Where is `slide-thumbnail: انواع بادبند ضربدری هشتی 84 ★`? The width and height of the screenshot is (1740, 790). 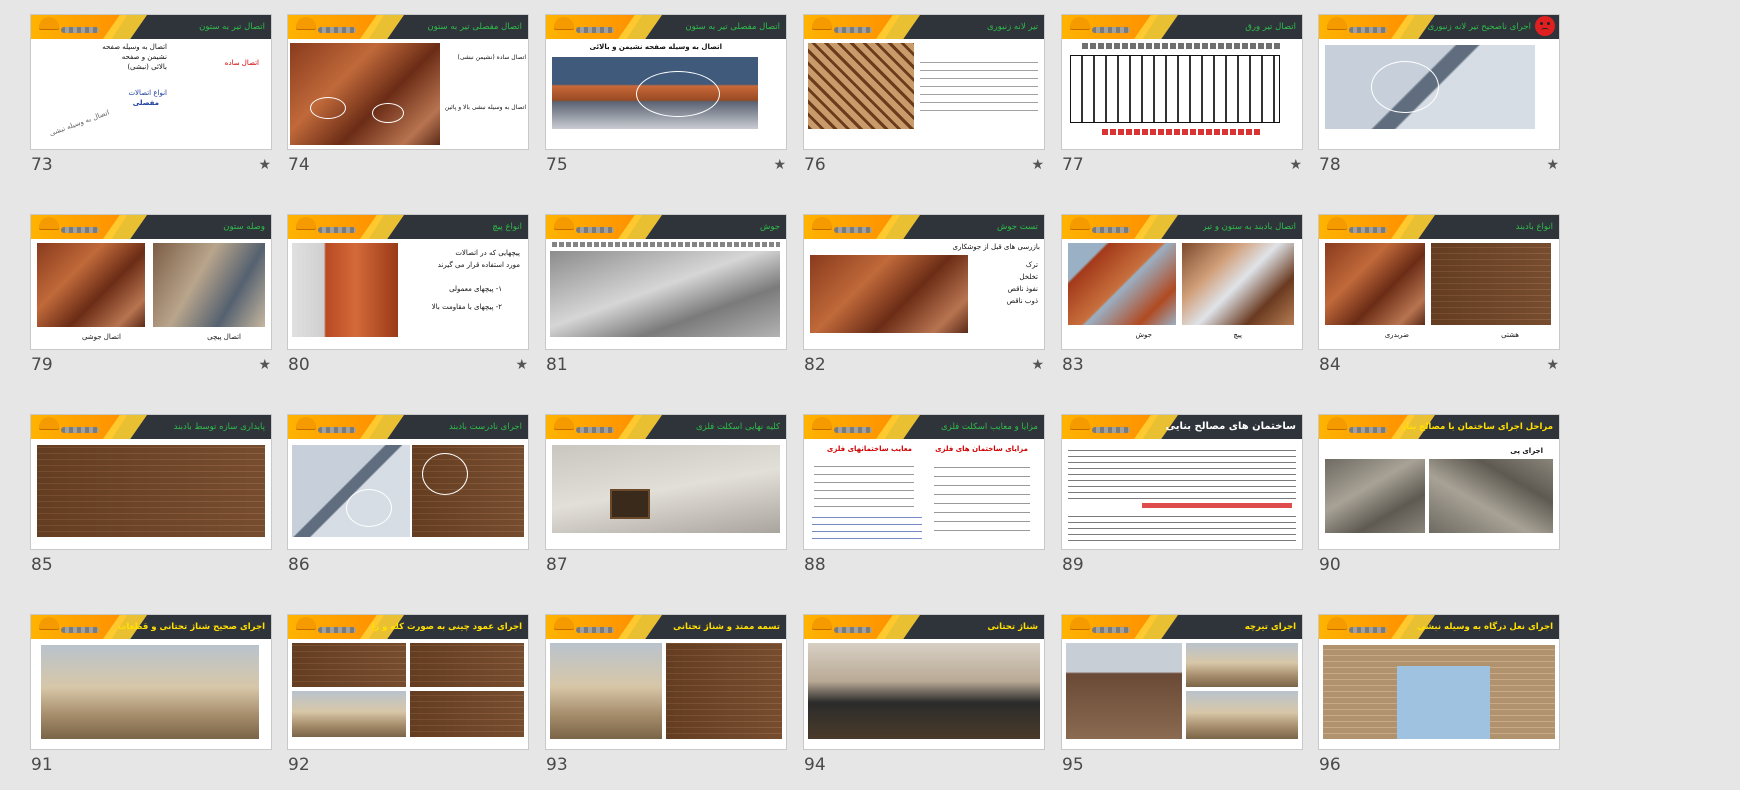 slide-thumbnail: انواع بادبند ضربدری هشتی 84 ★ is located at coordinates (1439, 295).